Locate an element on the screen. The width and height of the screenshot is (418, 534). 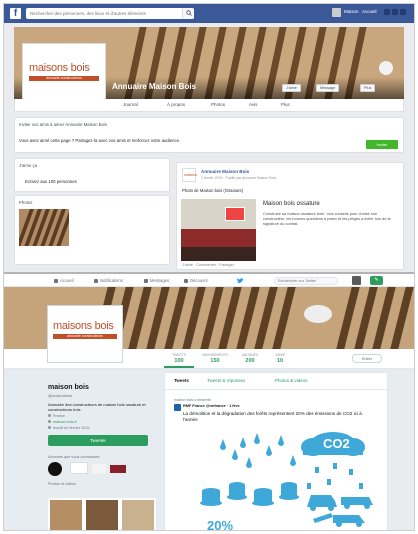
infographic-percent-label: 20% is located at coordinates (220, 524).